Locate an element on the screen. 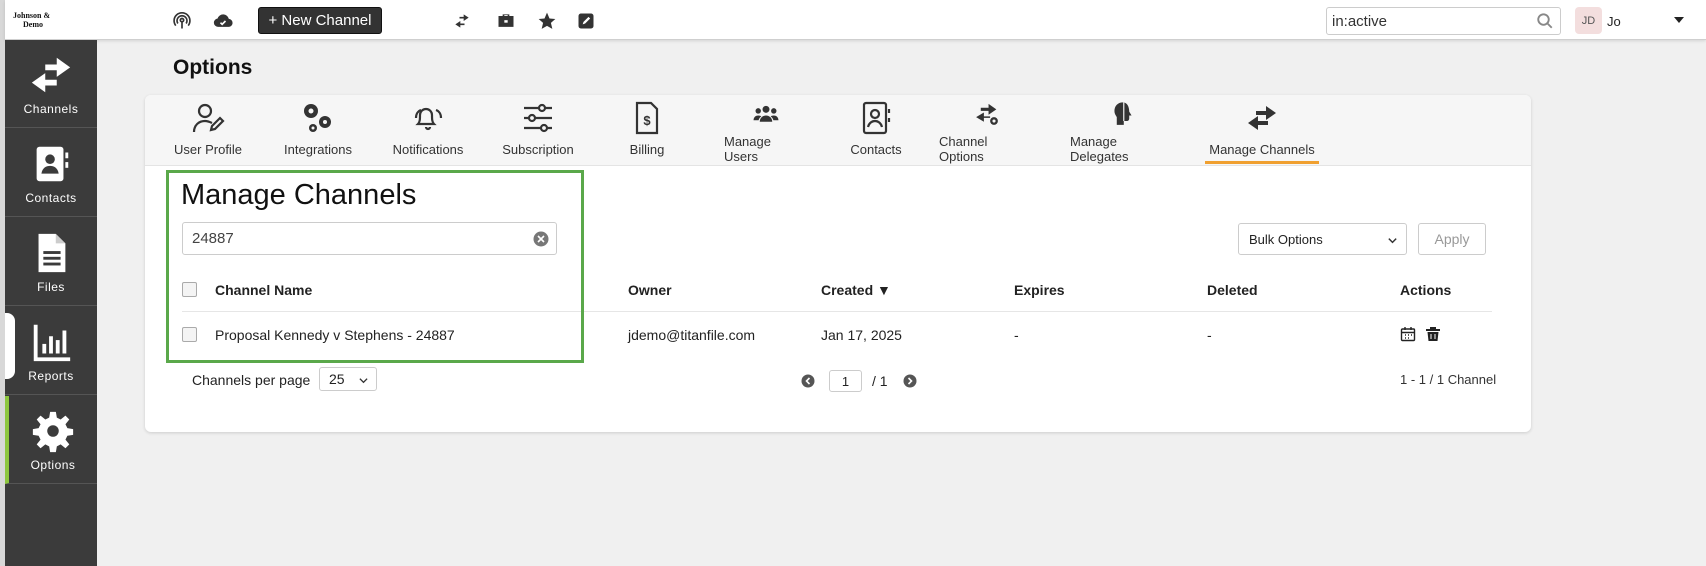  created-cell: Jan 17, 2025 is located at coordinates (861, 335).